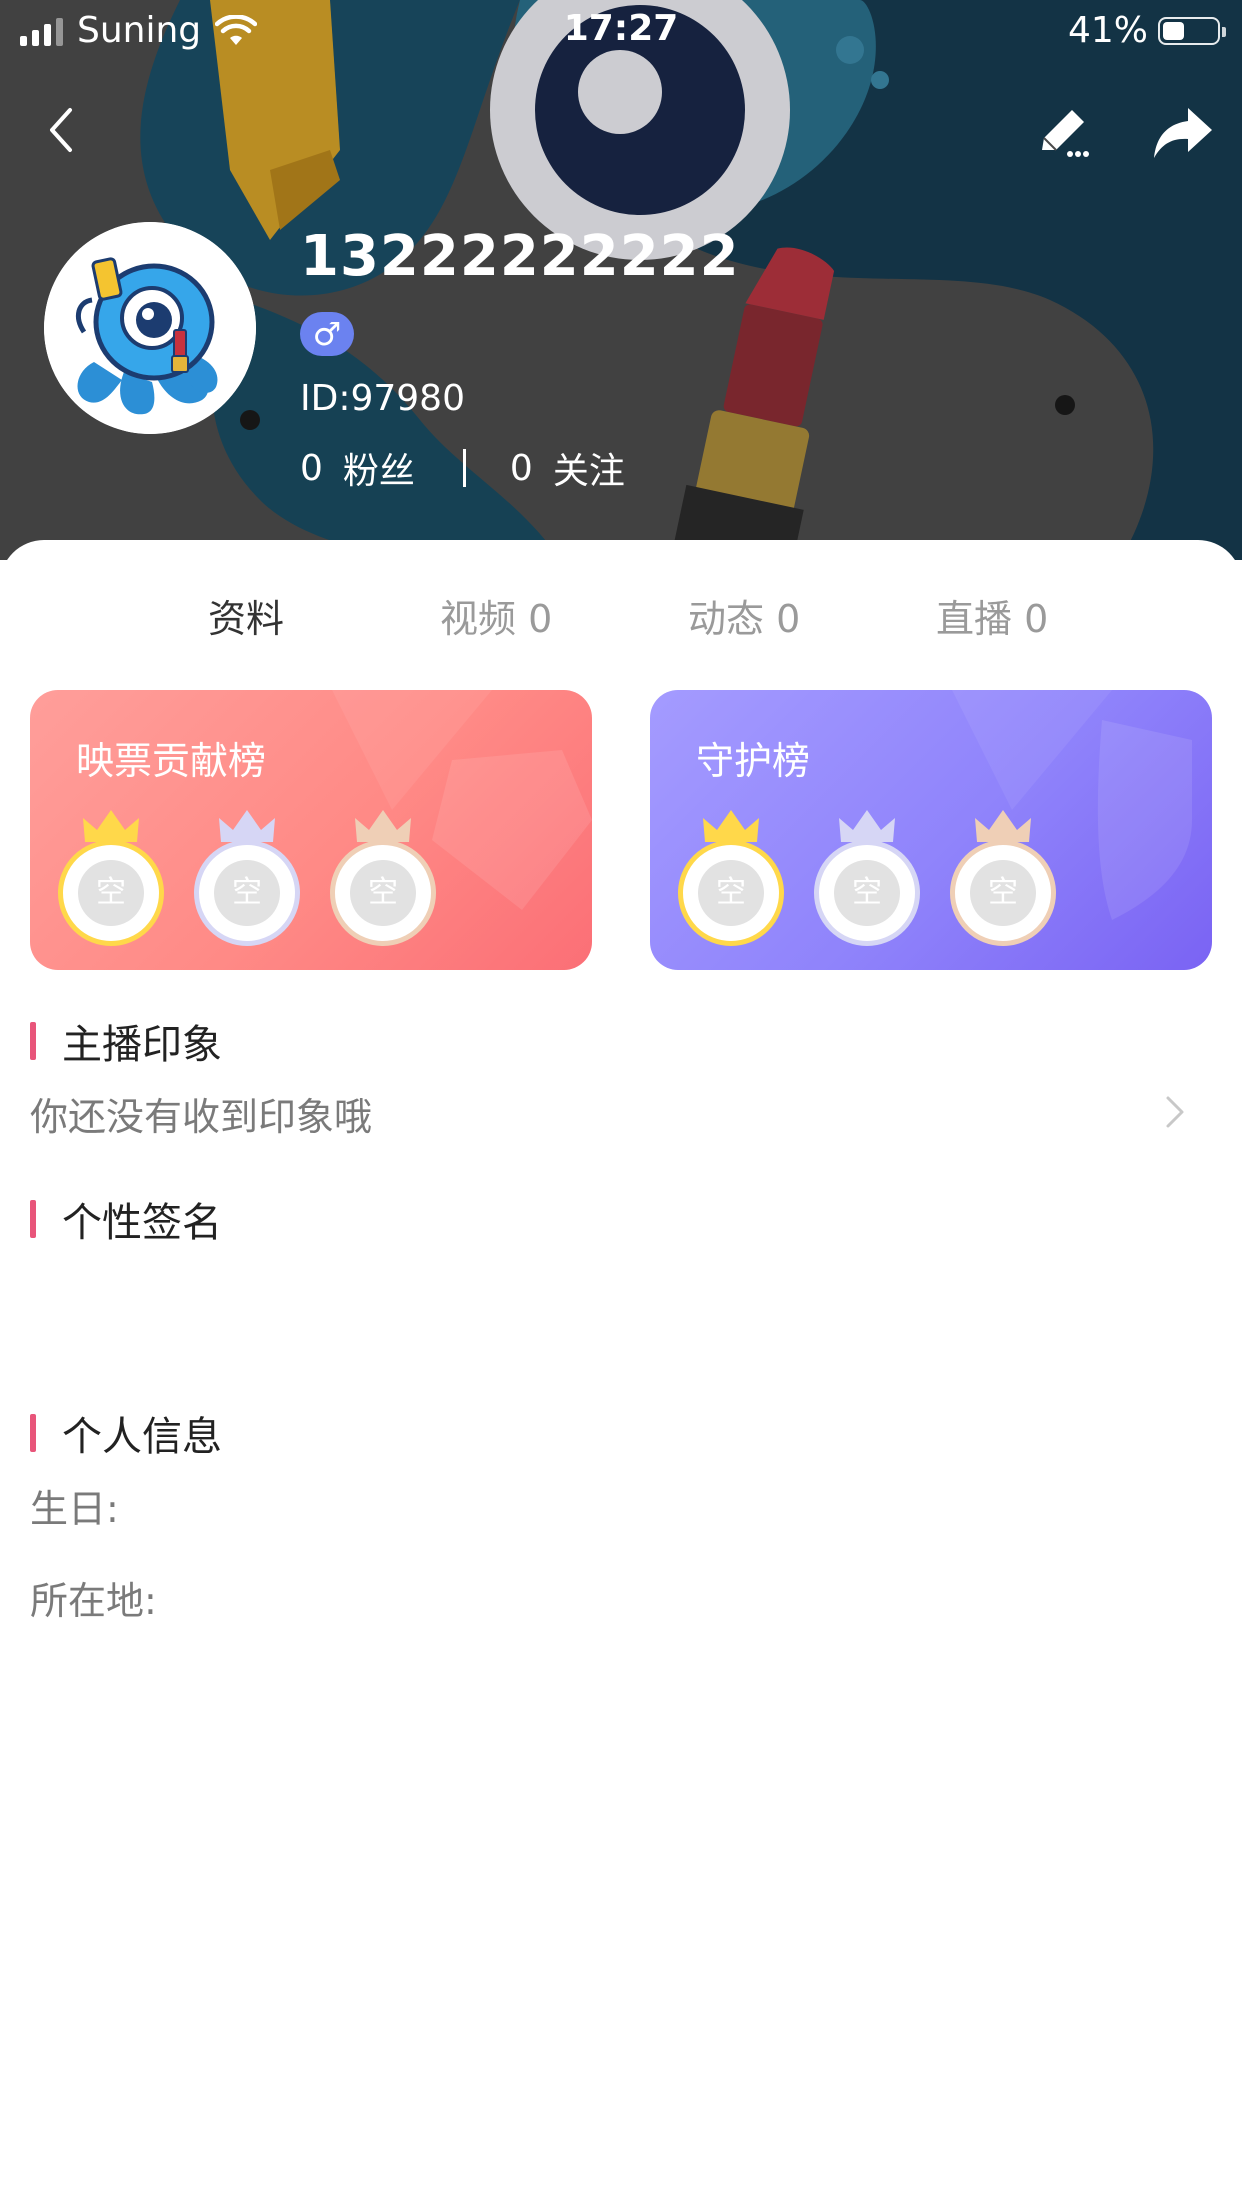 This screenshot has height=2208, width=1242. What do you see at coordinates (93, 1601) in the screenshot?
I see `location-label: 所在地:` at bounding box center [93, 1601].